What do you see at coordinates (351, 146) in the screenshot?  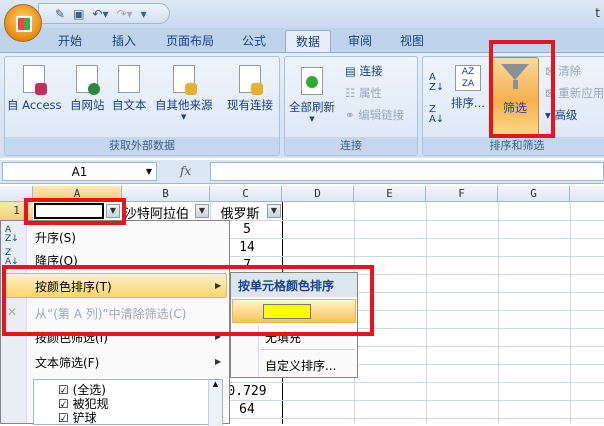 I see `group-label: 连接` at bounding box center [351, 146].